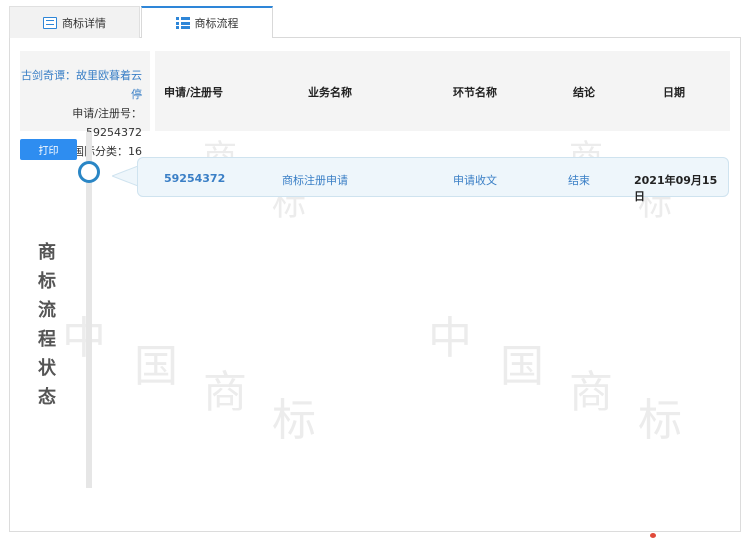 The image size is (750, 538). Describe the element at coordinates (579, 180) in the screenshot. I see `row-result: 结束` at that location.